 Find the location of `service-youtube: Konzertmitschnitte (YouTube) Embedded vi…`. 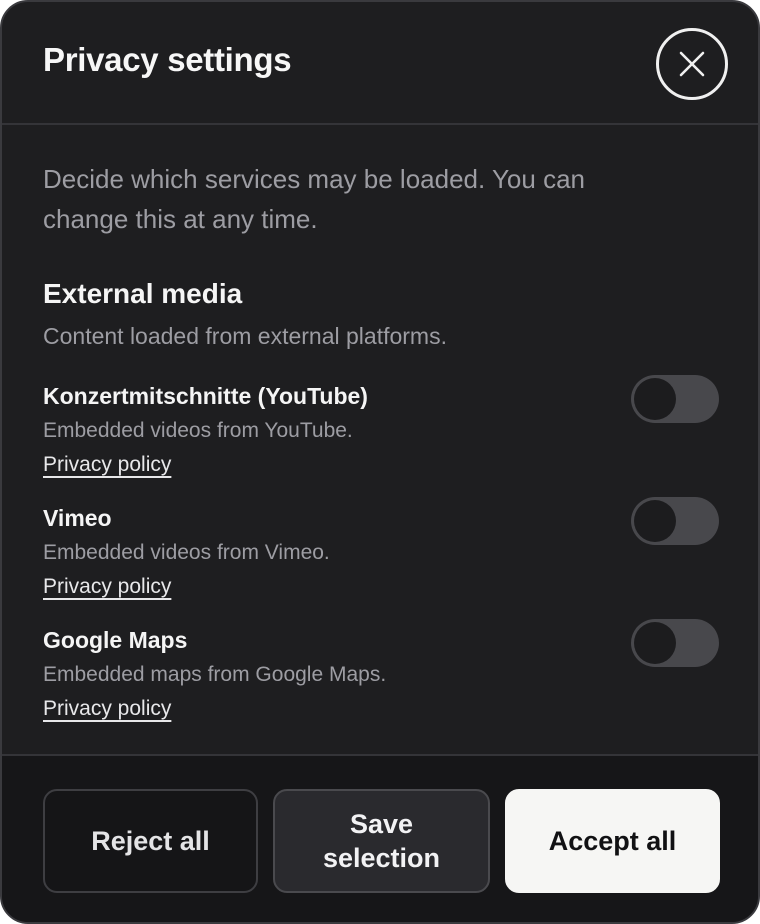

service-youtube: Konzertmitschnitte (YouTube) Embedded vi… is located at coordinates (383, 434).